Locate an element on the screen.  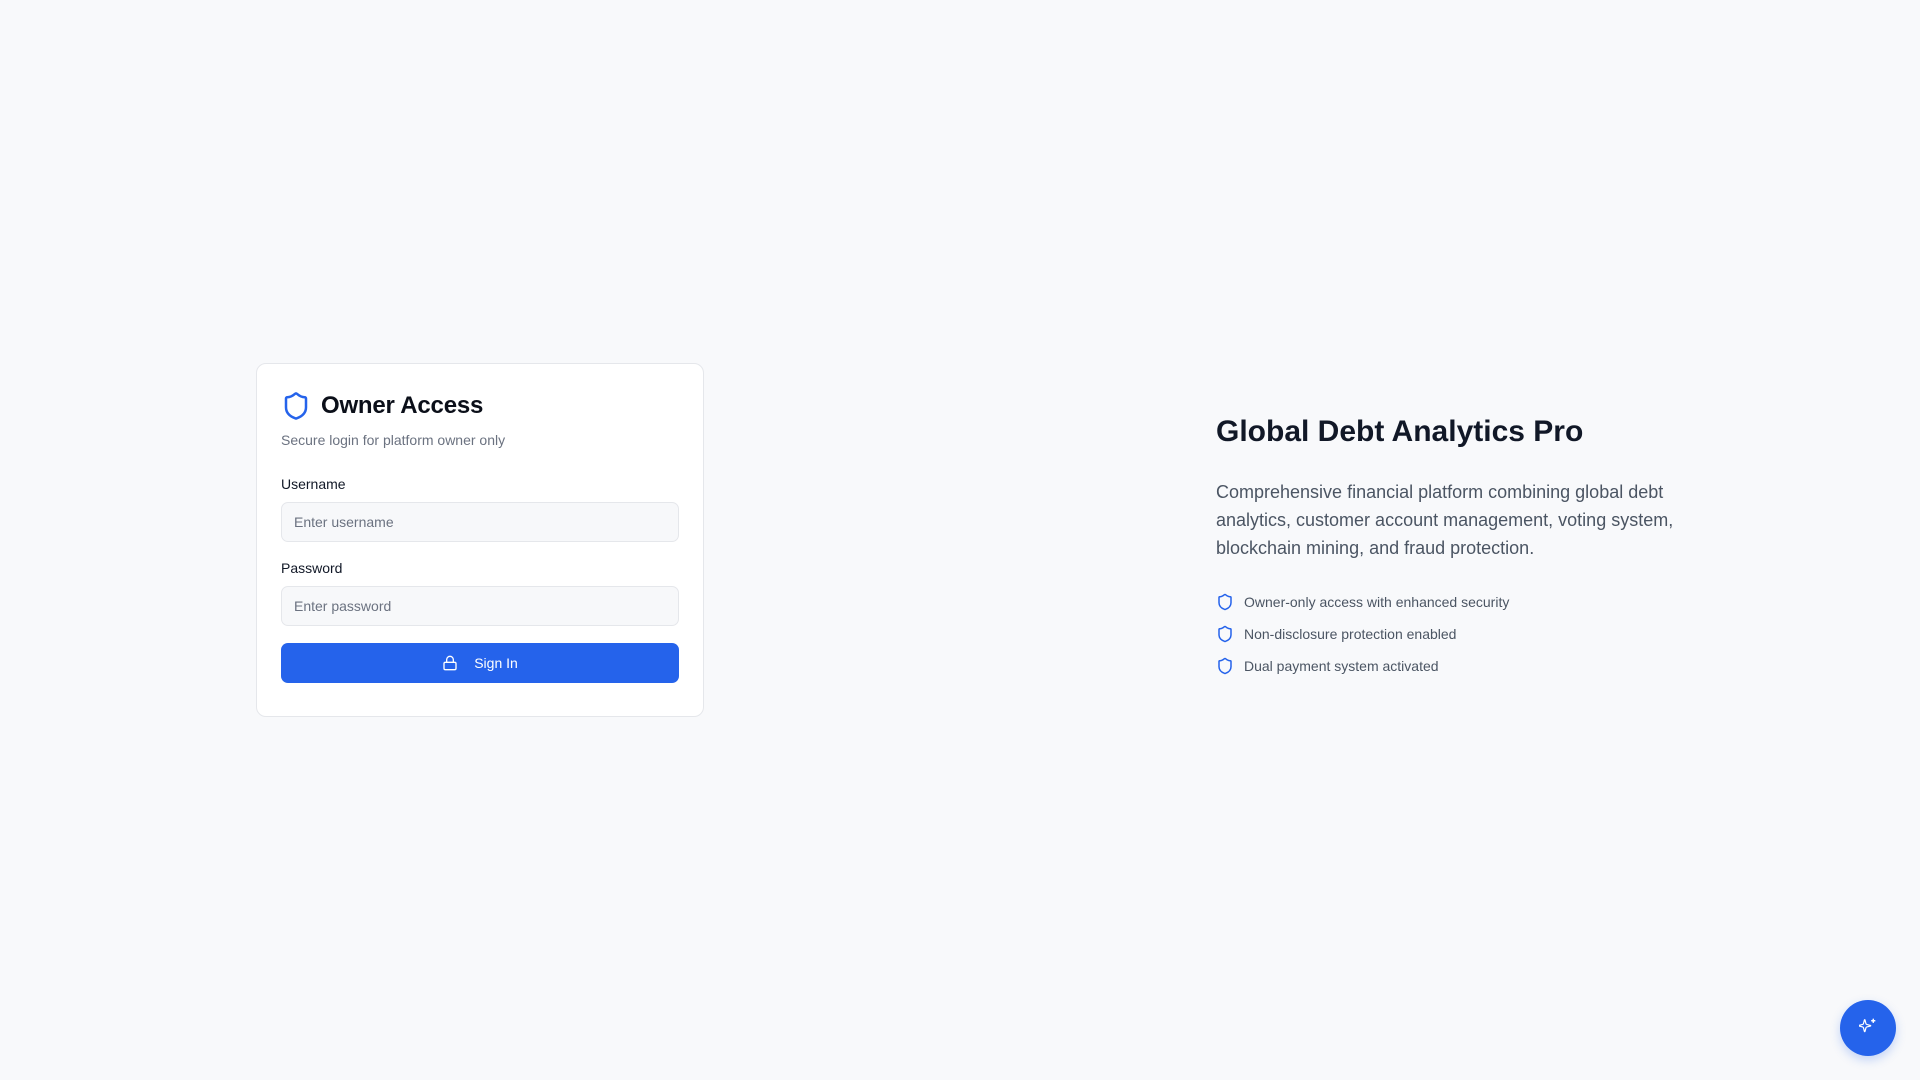
password-input is located at coordinates (480, 606).